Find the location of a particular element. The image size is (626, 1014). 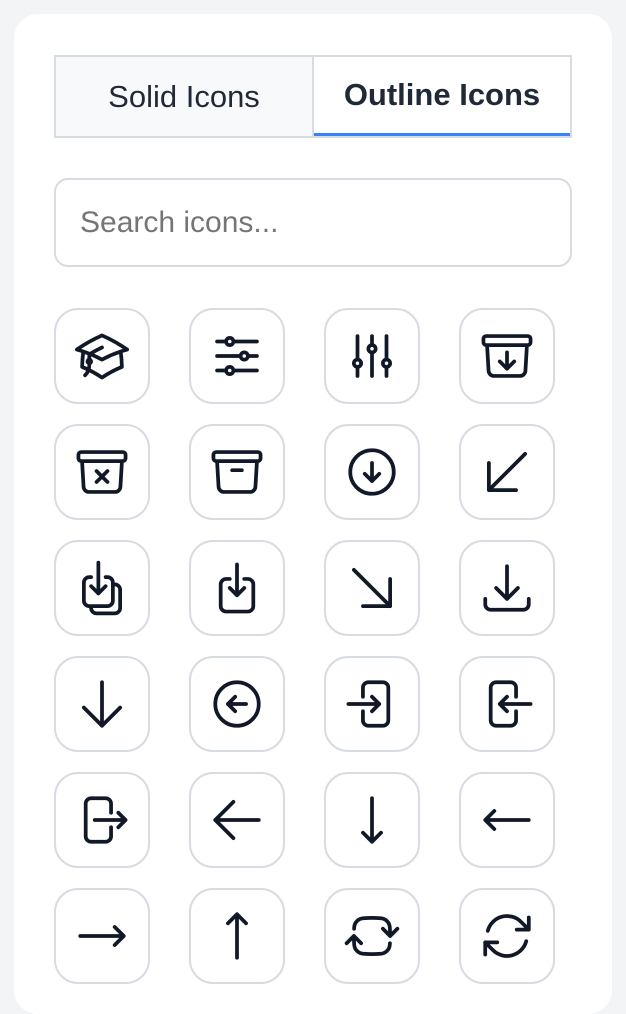

archive-box-icon is located at coordinates (237, 472).